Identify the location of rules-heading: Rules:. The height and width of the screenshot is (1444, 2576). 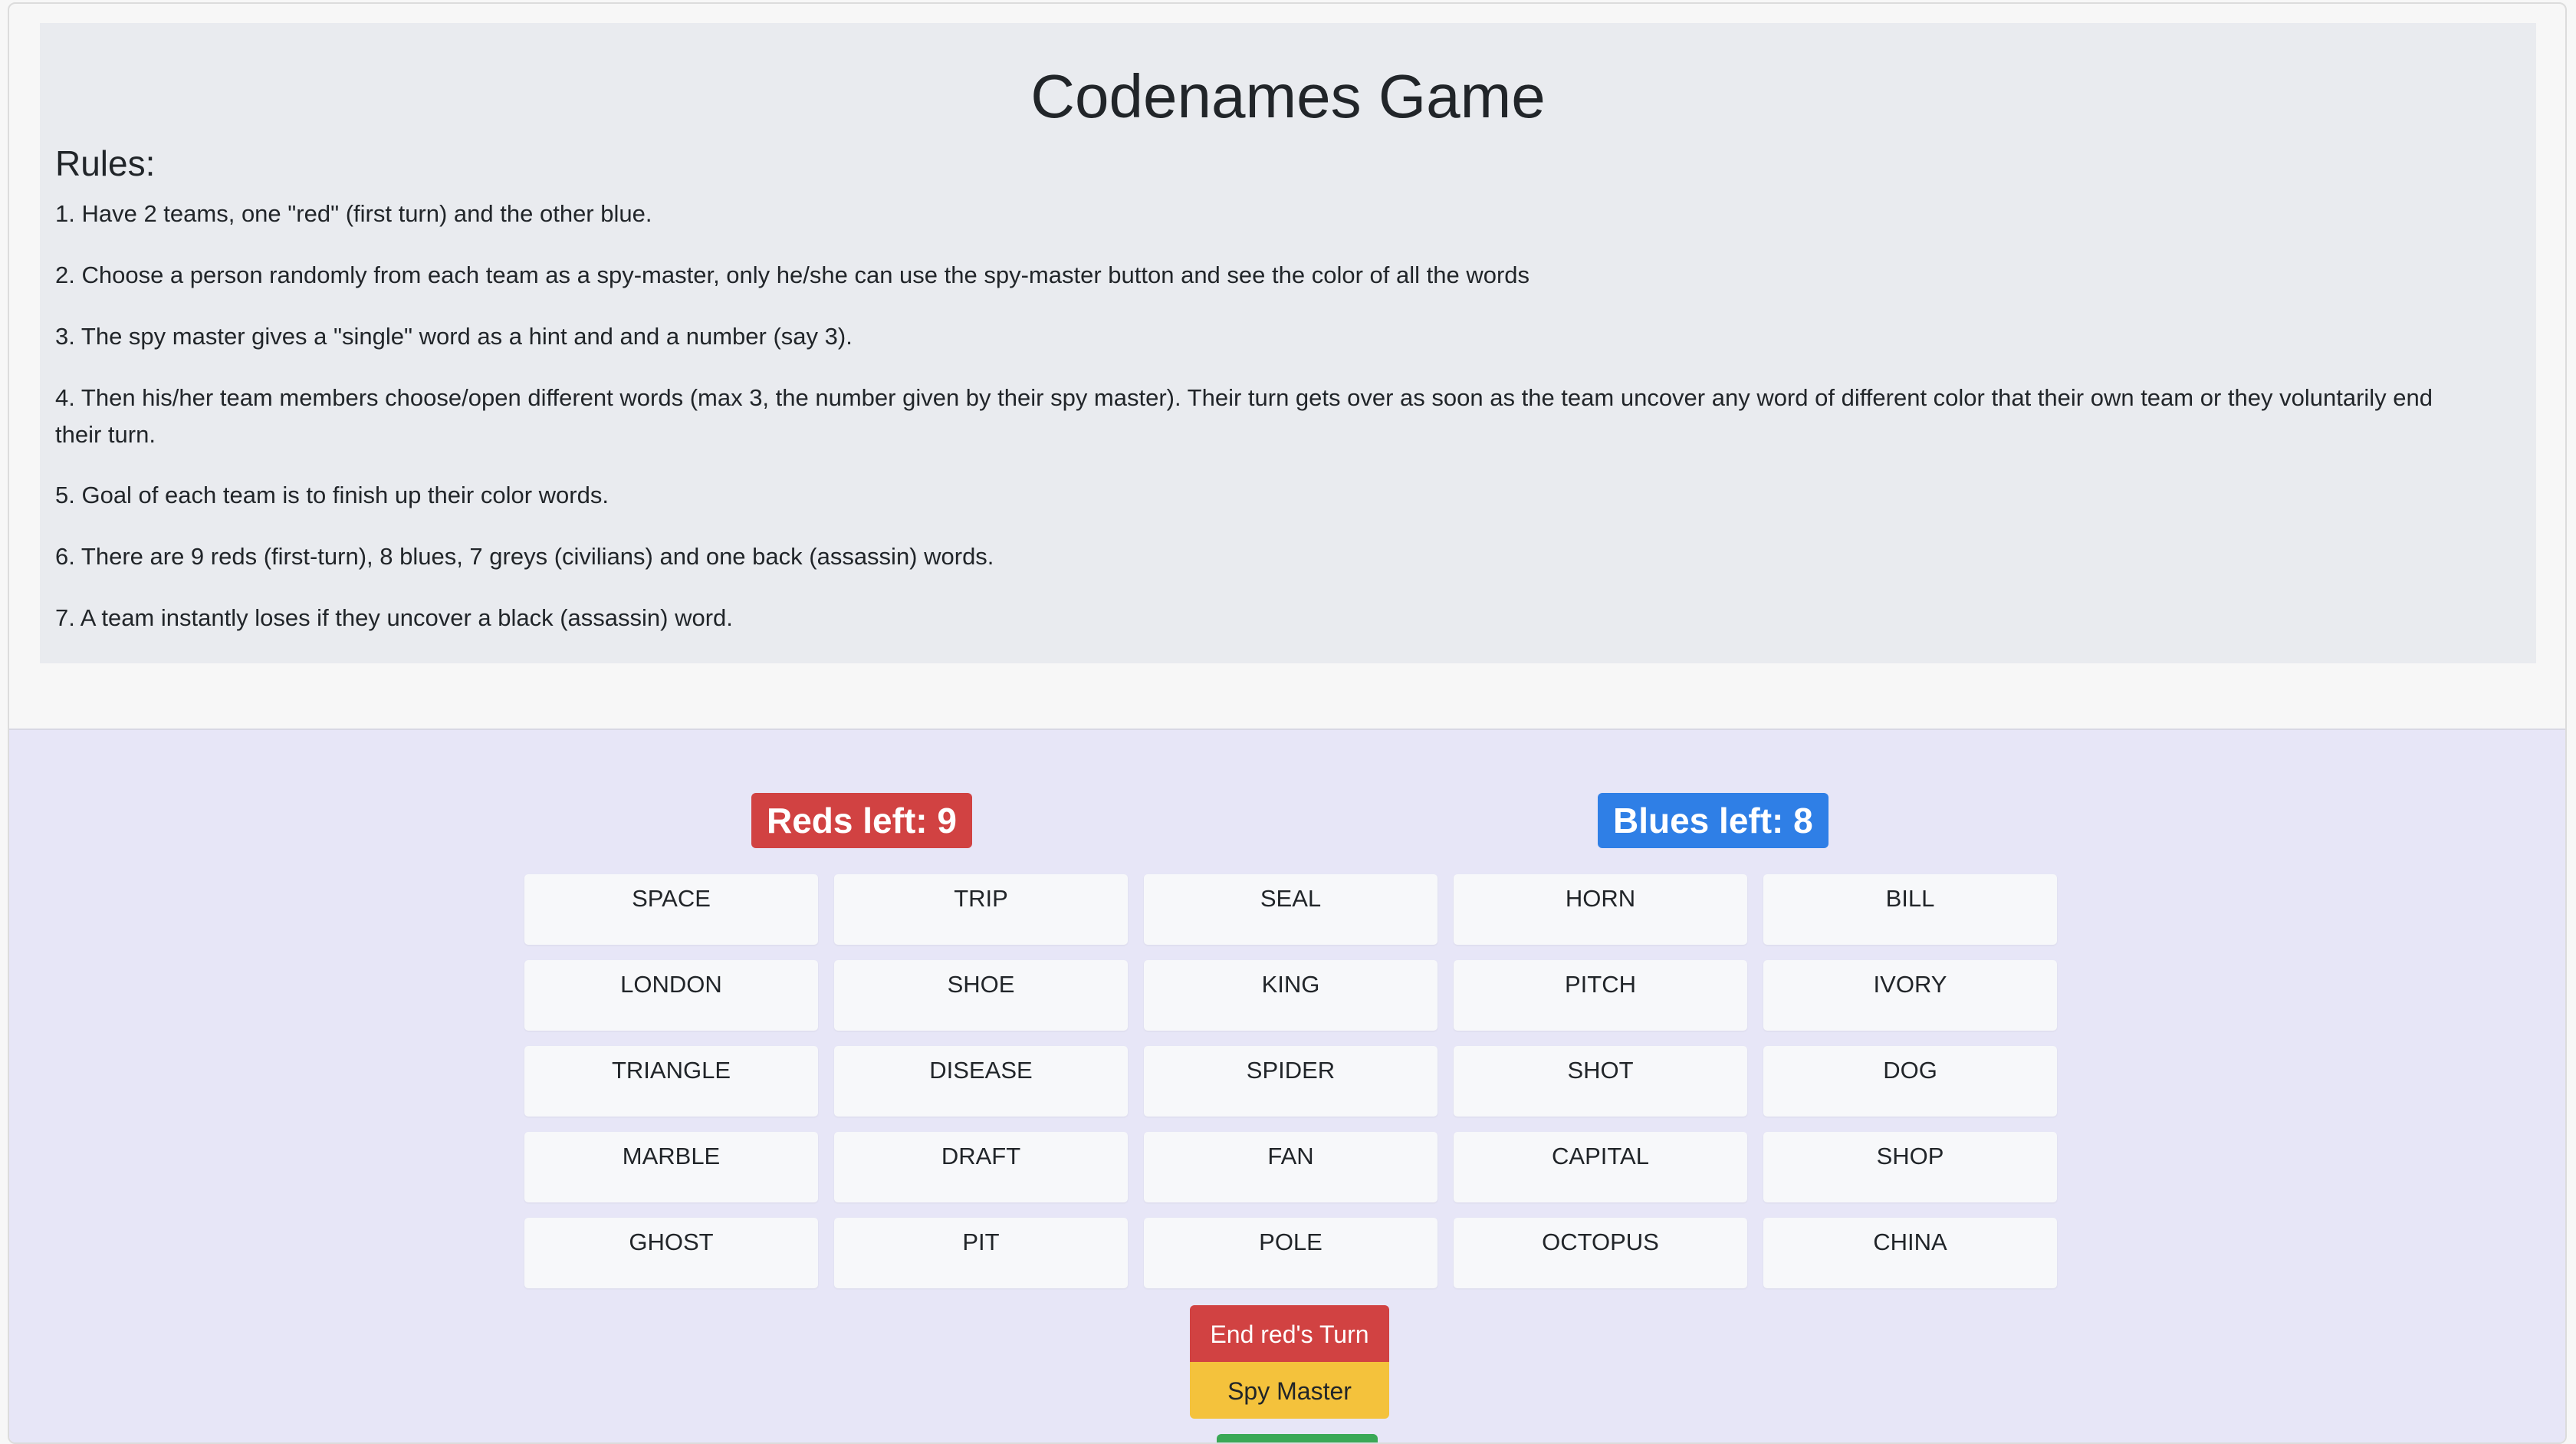
(105, 163).